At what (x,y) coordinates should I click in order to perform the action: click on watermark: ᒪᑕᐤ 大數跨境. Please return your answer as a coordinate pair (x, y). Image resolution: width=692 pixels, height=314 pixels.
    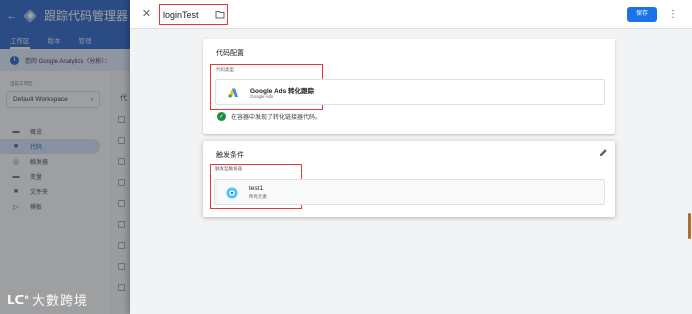
    Looking at the image, I should click on (47, 299).